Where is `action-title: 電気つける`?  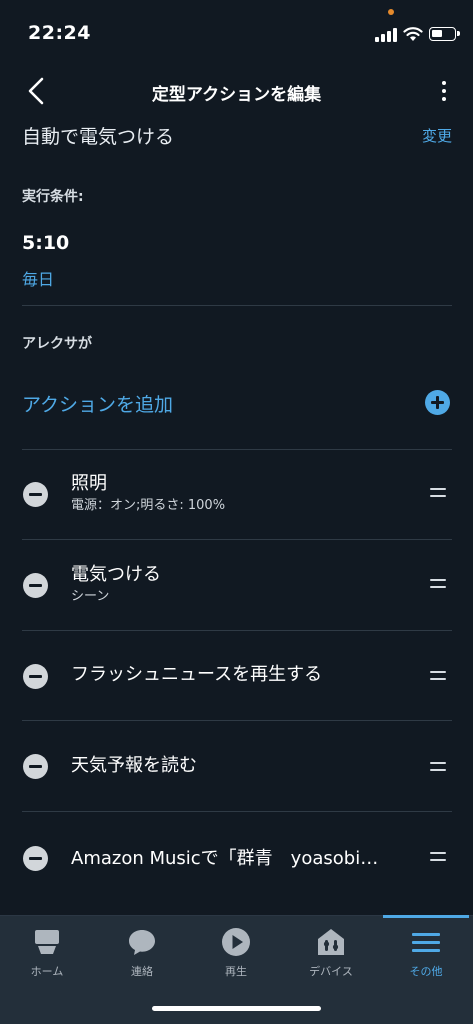 action-title: 電気つける is located at coordinates (116, 574).